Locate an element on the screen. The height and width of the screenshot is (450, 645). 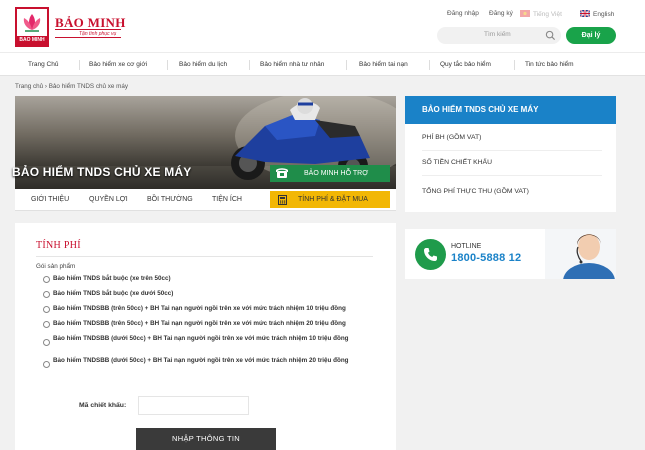
summary-discount: SỐ TIỀN CHIẾT KHẤU is located at coordinates (457, 162).